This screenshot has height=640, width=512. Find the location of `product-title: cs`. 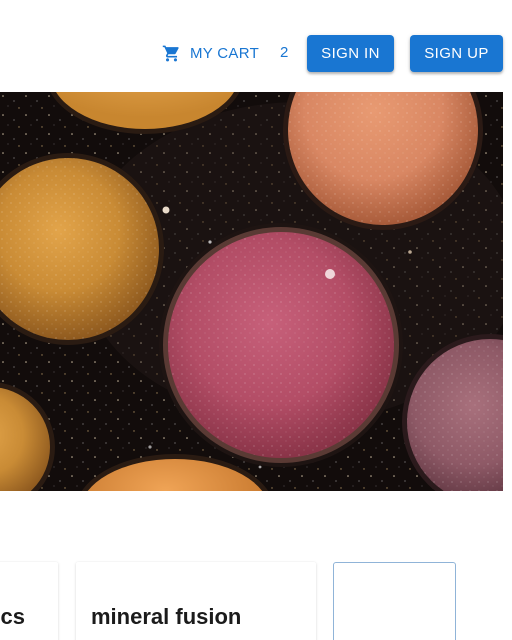

product-title: cs is located at coordinates (12, 616).